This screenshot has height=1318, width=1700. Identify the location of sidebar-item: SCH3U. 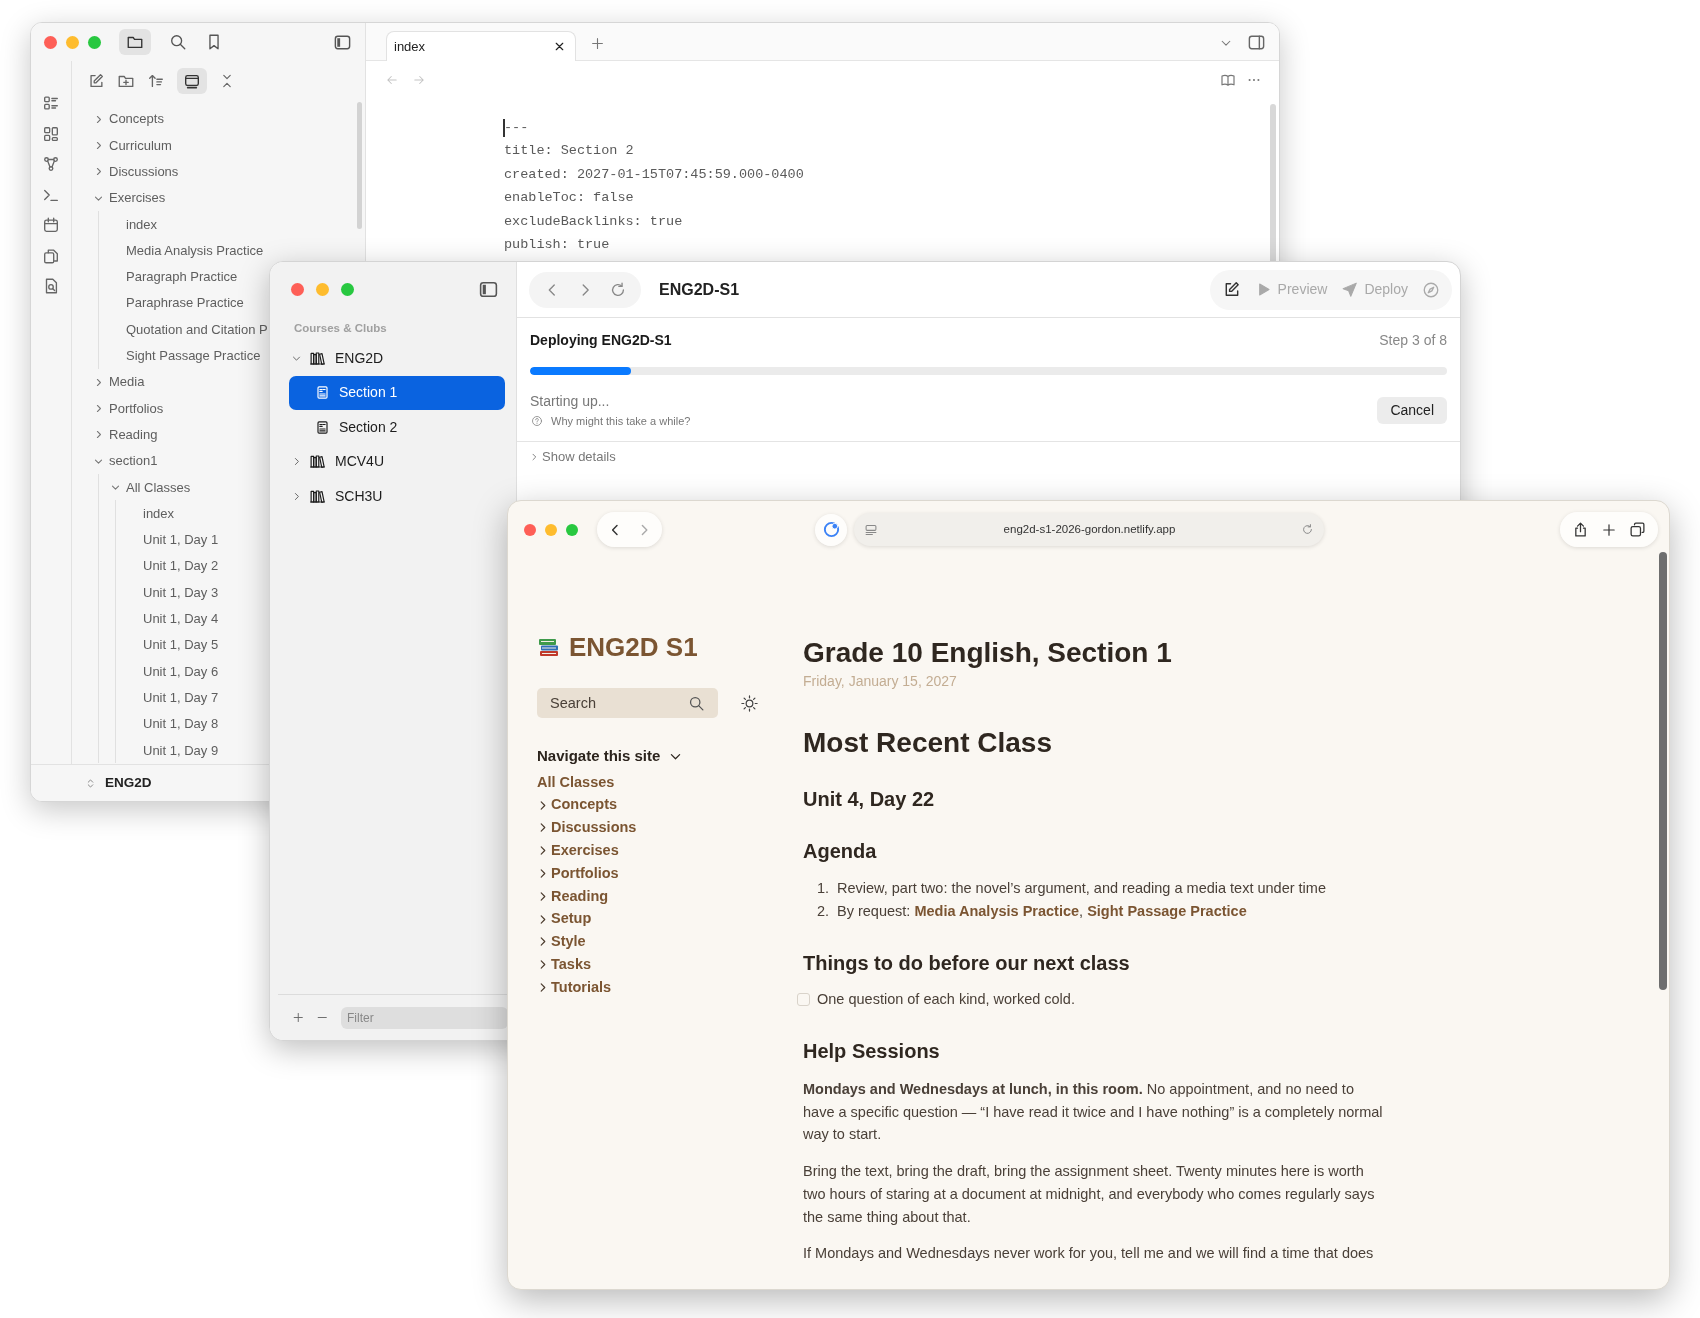
(397, 496).